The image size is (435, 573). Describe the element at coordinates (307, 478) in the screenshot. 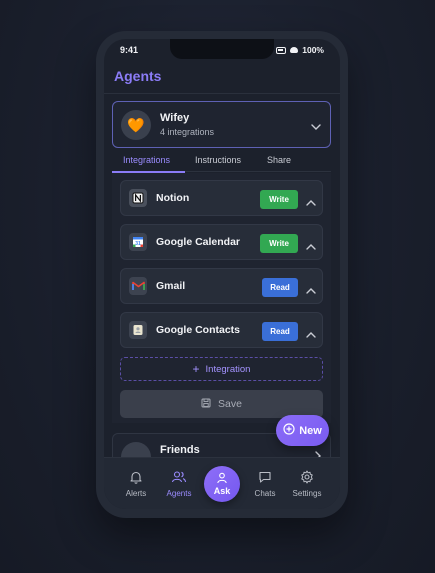

I see `gear-icon` at that location.